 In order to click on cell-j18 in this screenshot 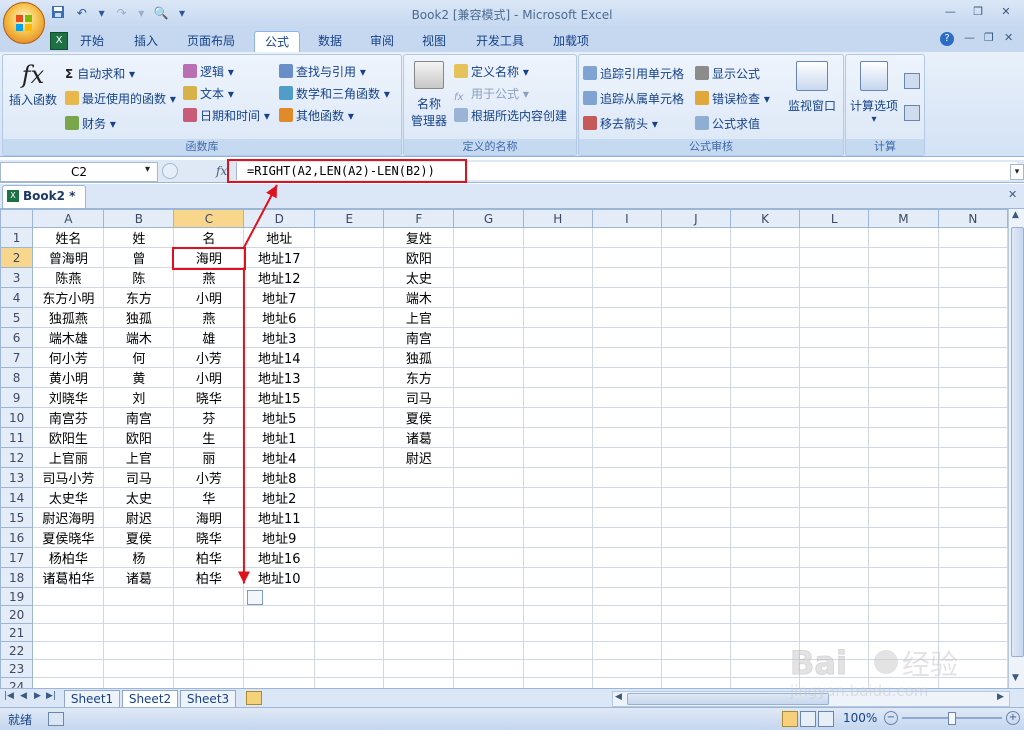, I will do `click(695, 577)`.